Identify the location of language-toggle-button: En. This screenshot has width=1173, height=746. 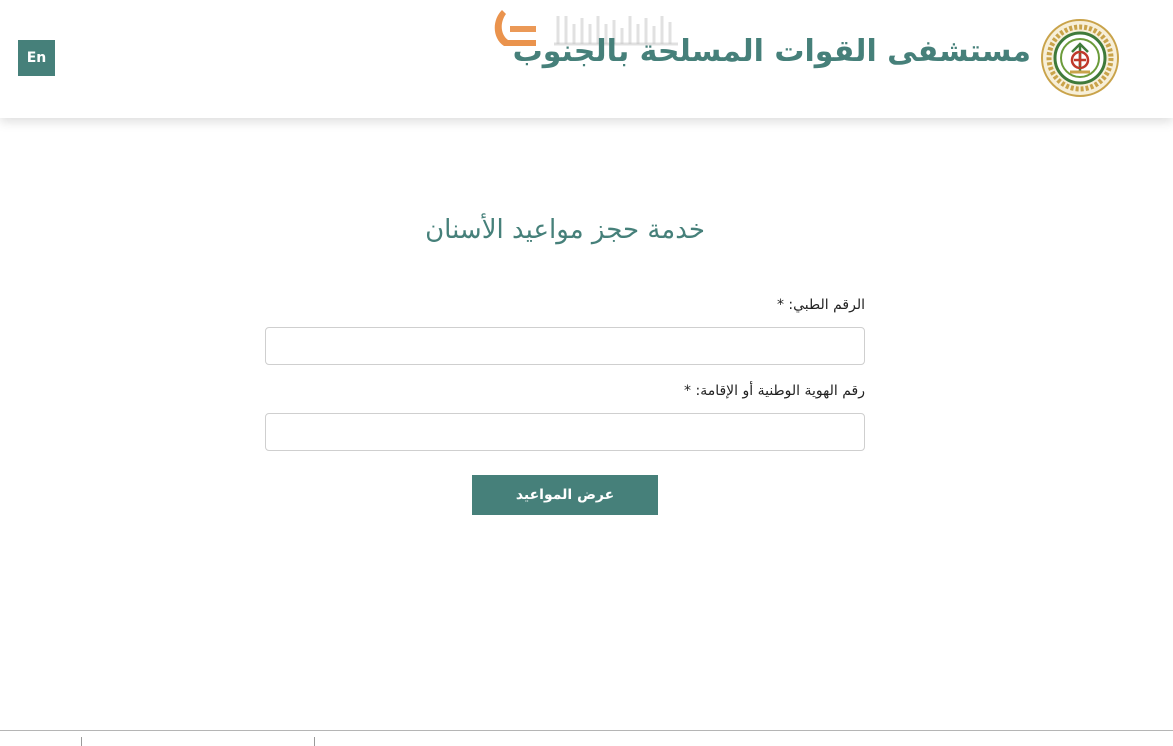
(36, 58).